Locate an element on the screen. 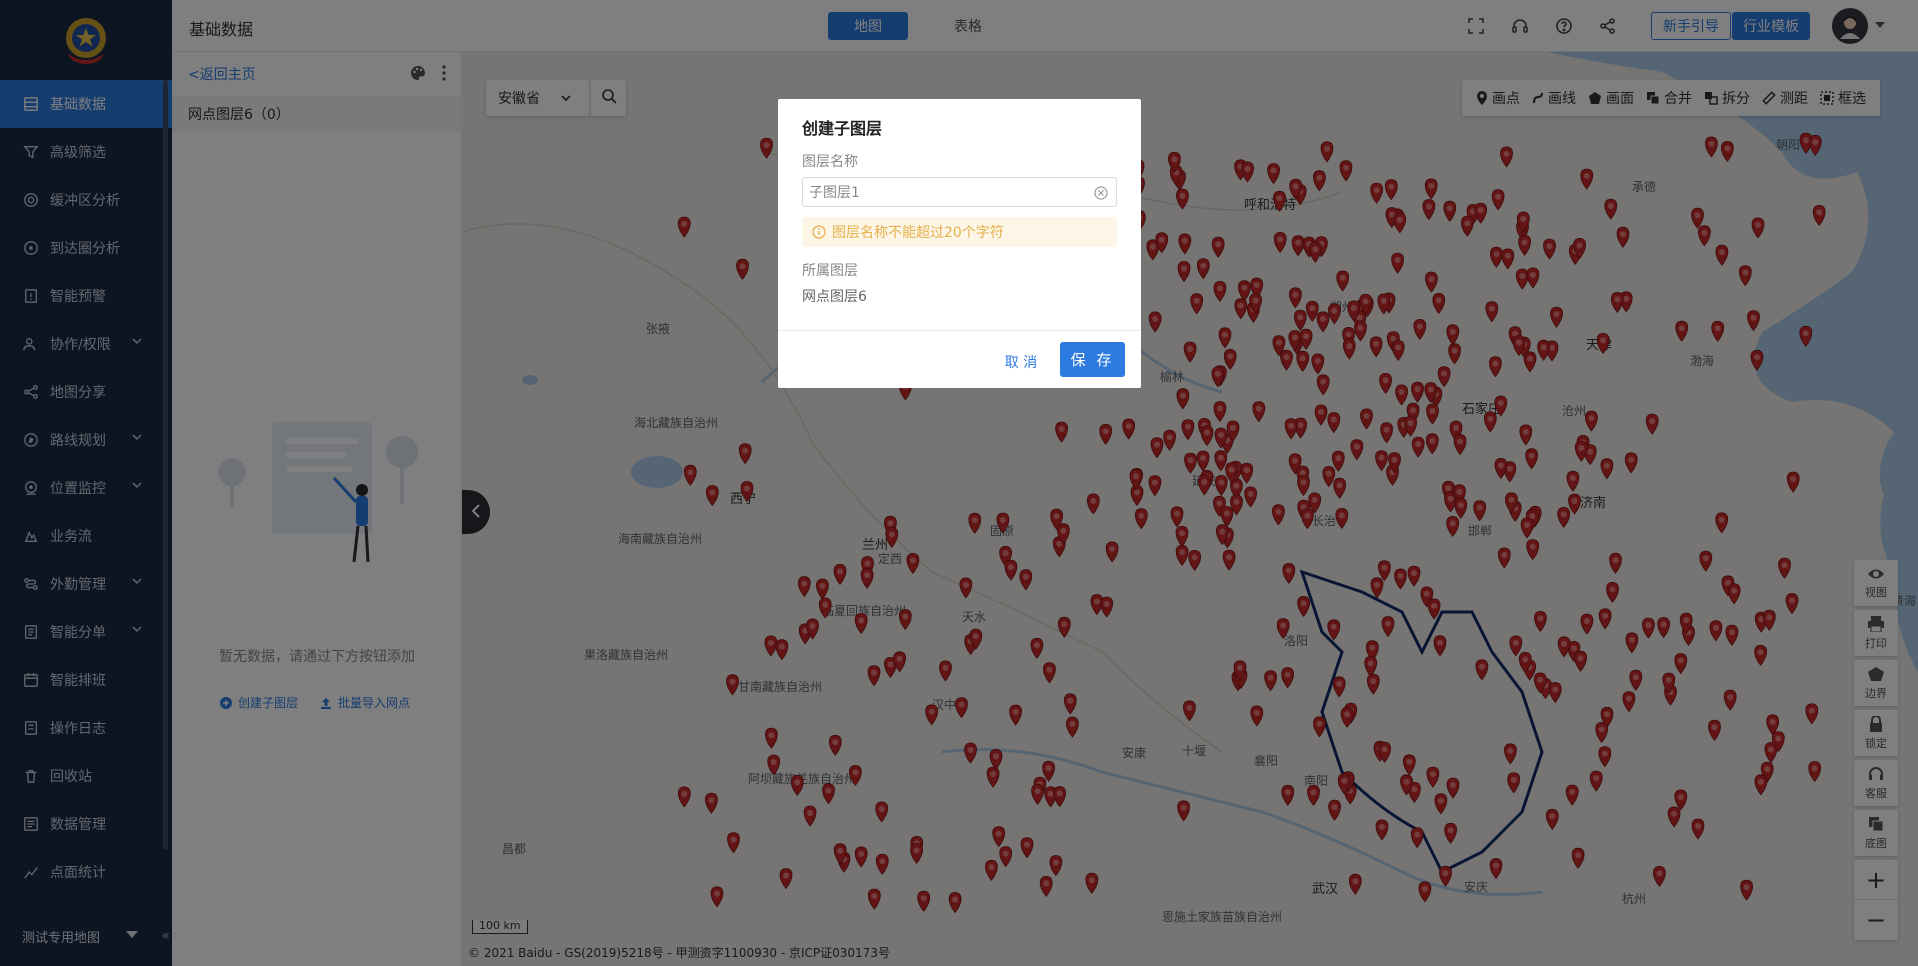 Image resolution: width=1918 pixels, height=966 pixels. cancel-button: 取 消 is located at coordinates (1021, 362).